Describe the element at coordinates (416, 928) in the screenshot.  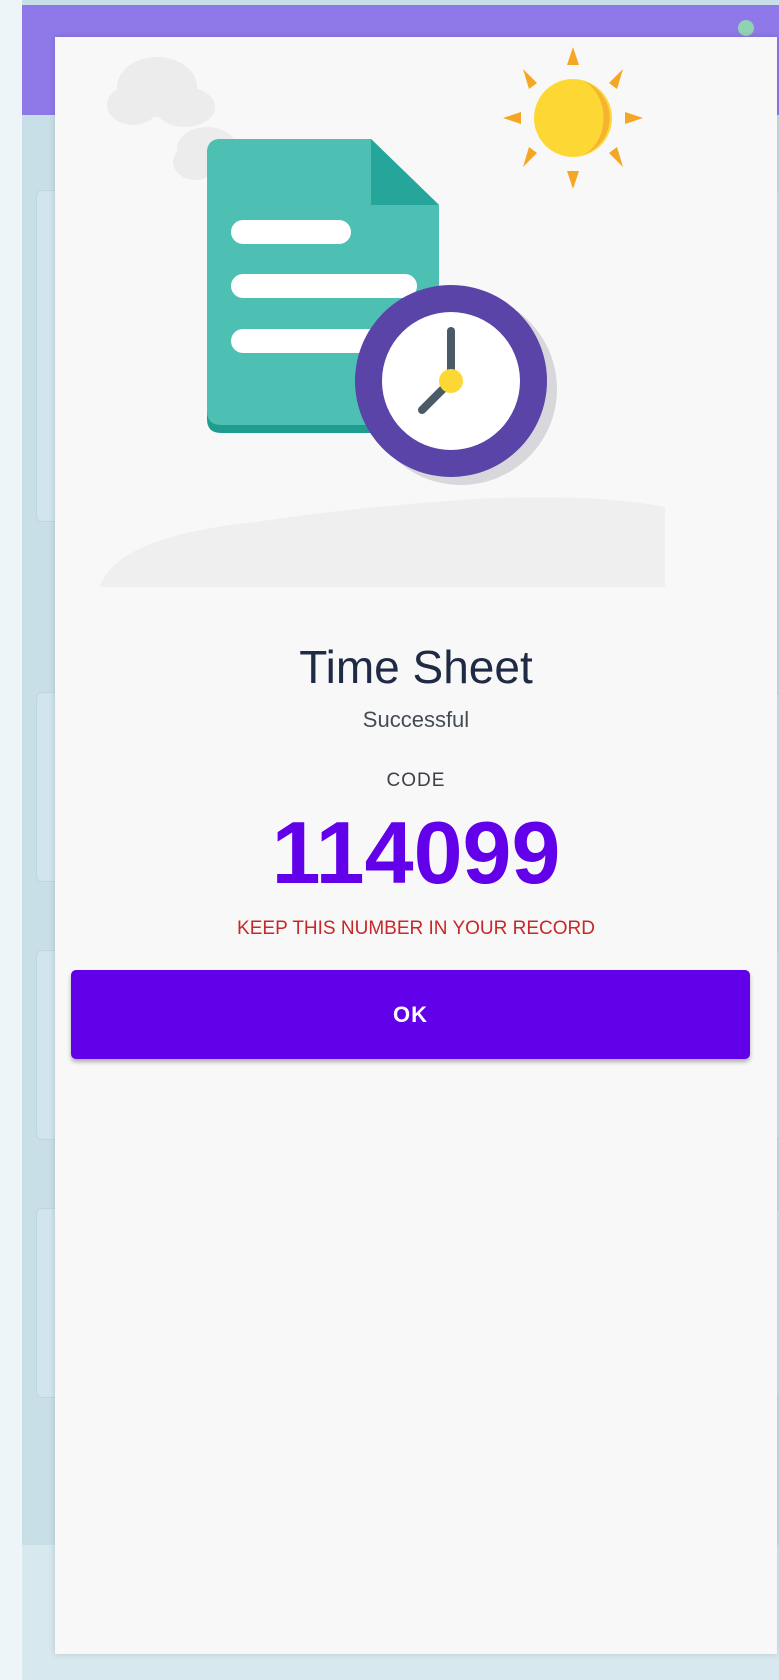
I see `record-warning: KEEP THIS NUMBER IN YOUR RECORD` at that location.